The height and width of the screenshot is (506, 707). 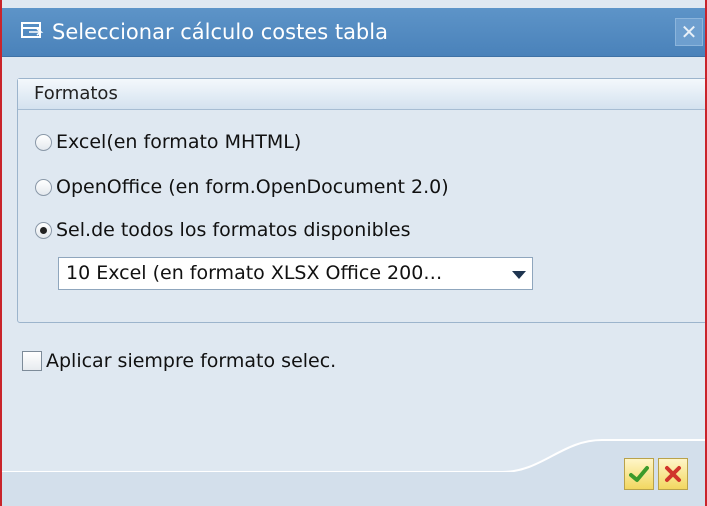 I want to click on checkmark-icon, so click(x=639, y=474).